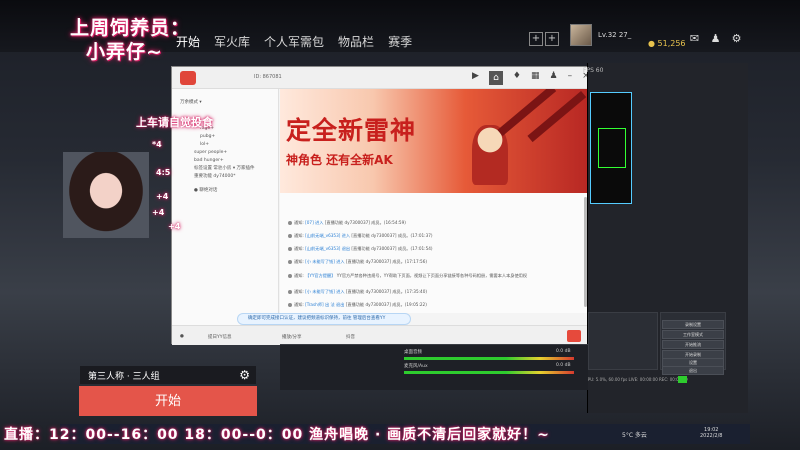 The width and height of the screenshot is (800, 450). Describe the element at coordinates (495, 78) in the screenshot. I see `home-icon: ⌂` at that location.